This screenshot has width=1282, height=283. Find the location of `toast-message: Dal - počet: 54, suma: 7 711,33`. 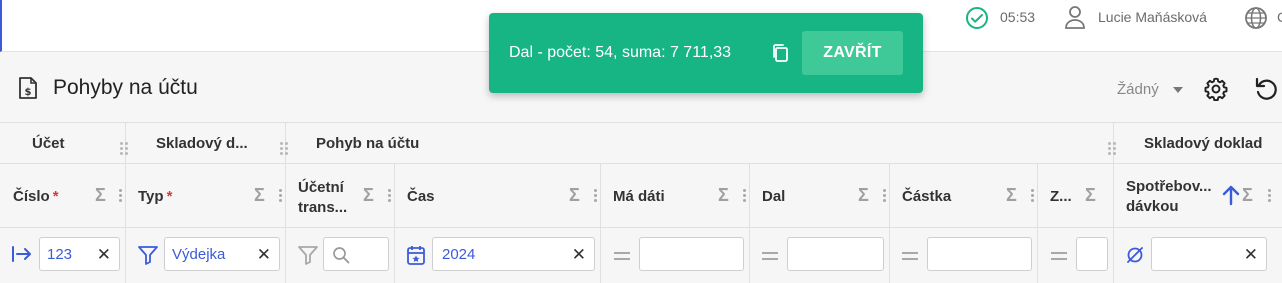

toast-message: Dal - počet: 54, suma: 7 711,33 is located at coordinates (620, 52).